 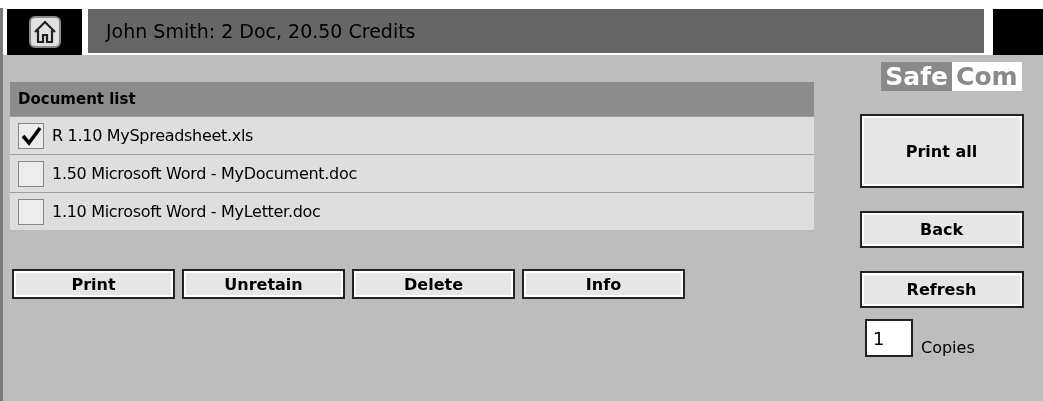 What do you see at coordinates (153, 135) in the screenshot?
I see `document-name: R 1.10 MySpreadsheet.xls` at bounding box center [153, 135].